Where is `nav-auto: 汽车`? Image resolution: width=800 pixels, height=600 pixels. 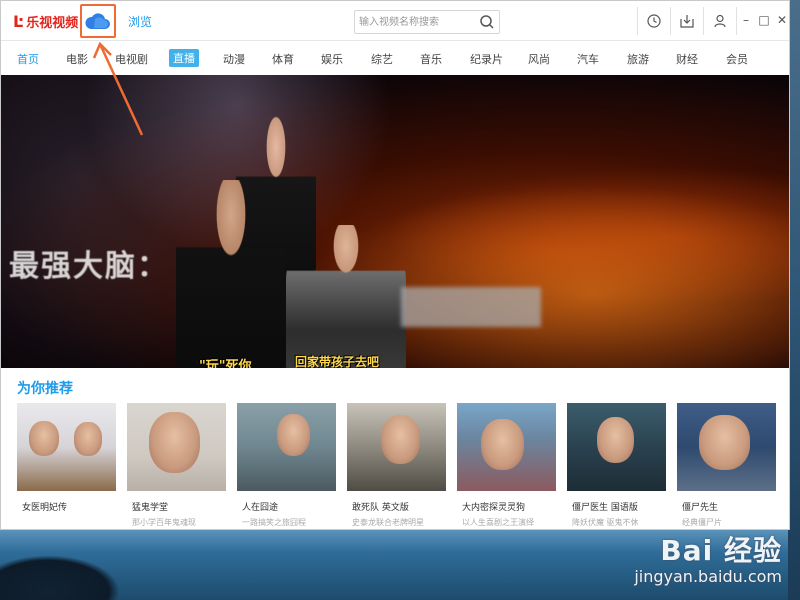 nav-auto: 汽车 is located at coordinates (588, 59).